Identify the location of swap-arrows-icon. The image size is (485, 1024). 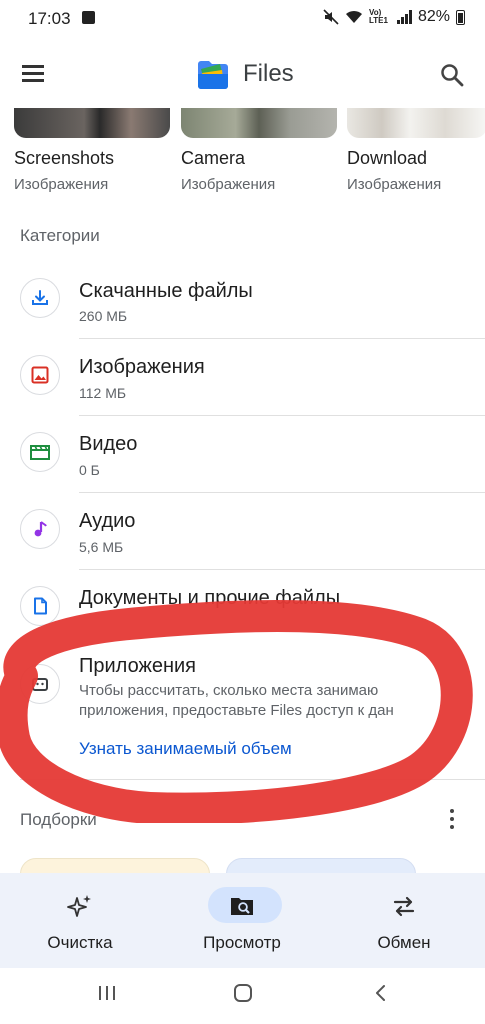
(404, 906).